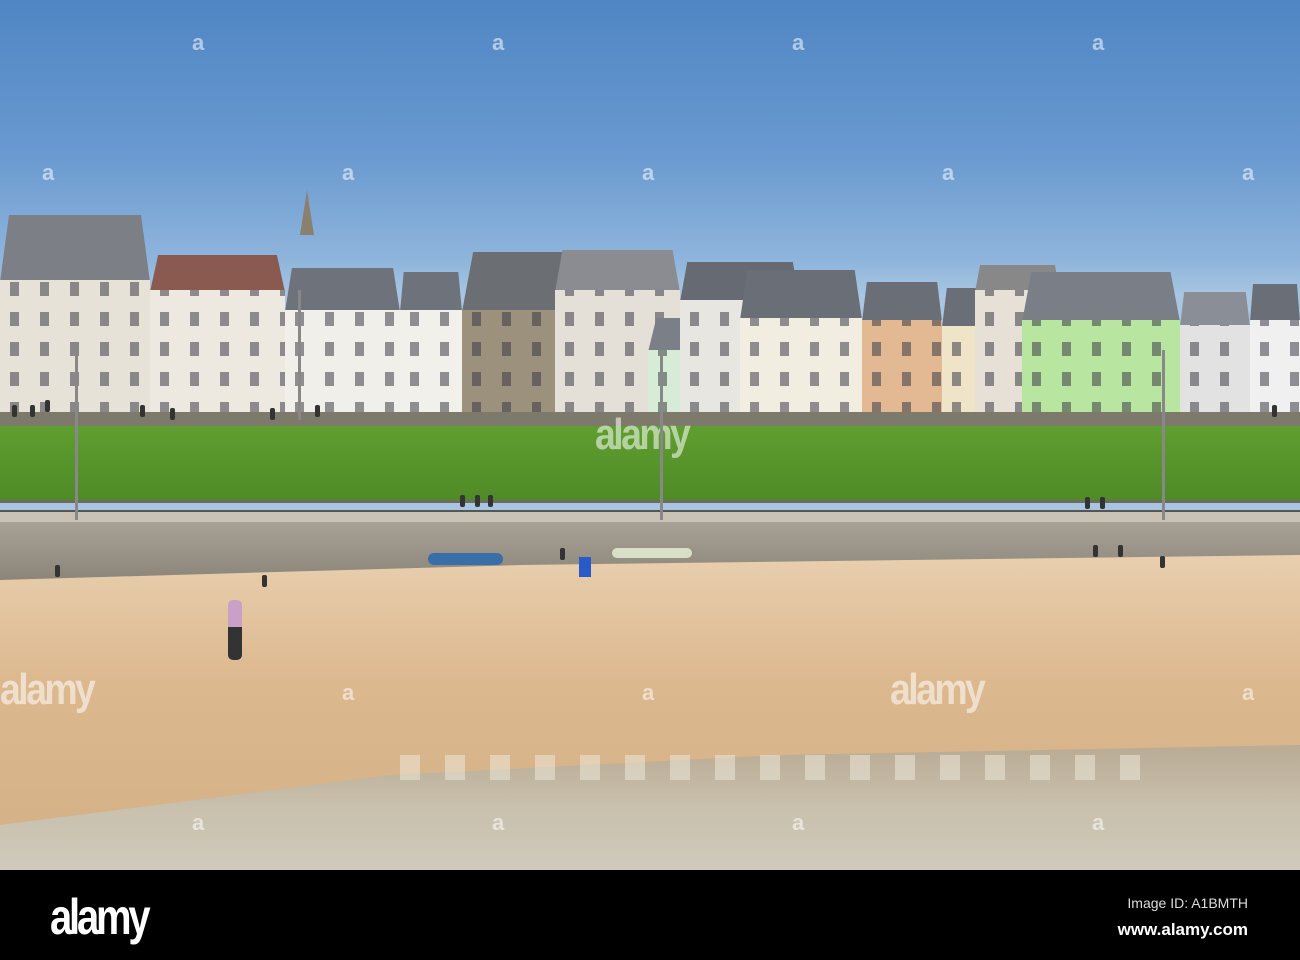  I want to click on alamy-logo: alamy, so click(100, 917).